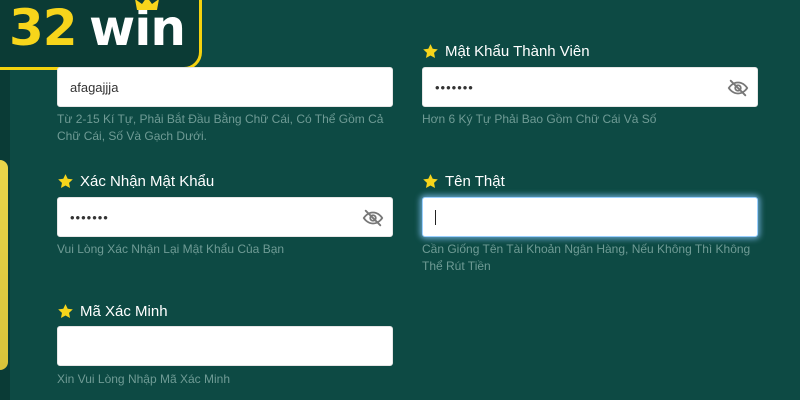 This screenshot has height=400, width=800. Describe the element at coordinates (171, 249) in the screenshot. I see `confirm-password-hint: Vui Lòng Xác Nhận Lại Mật Khẩu Của Bạn` at that location.